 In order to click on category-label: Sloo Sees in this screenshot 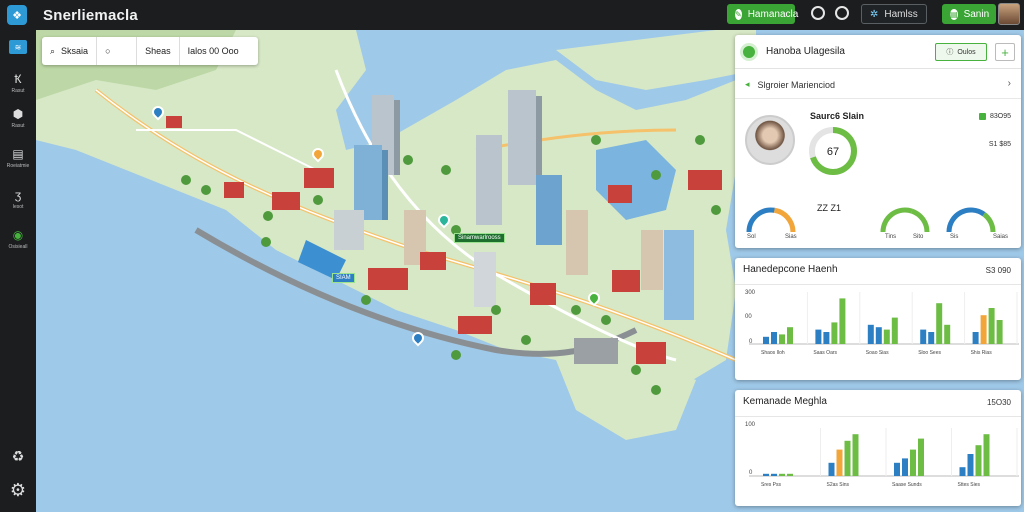, I will do `click(929, 353)`.